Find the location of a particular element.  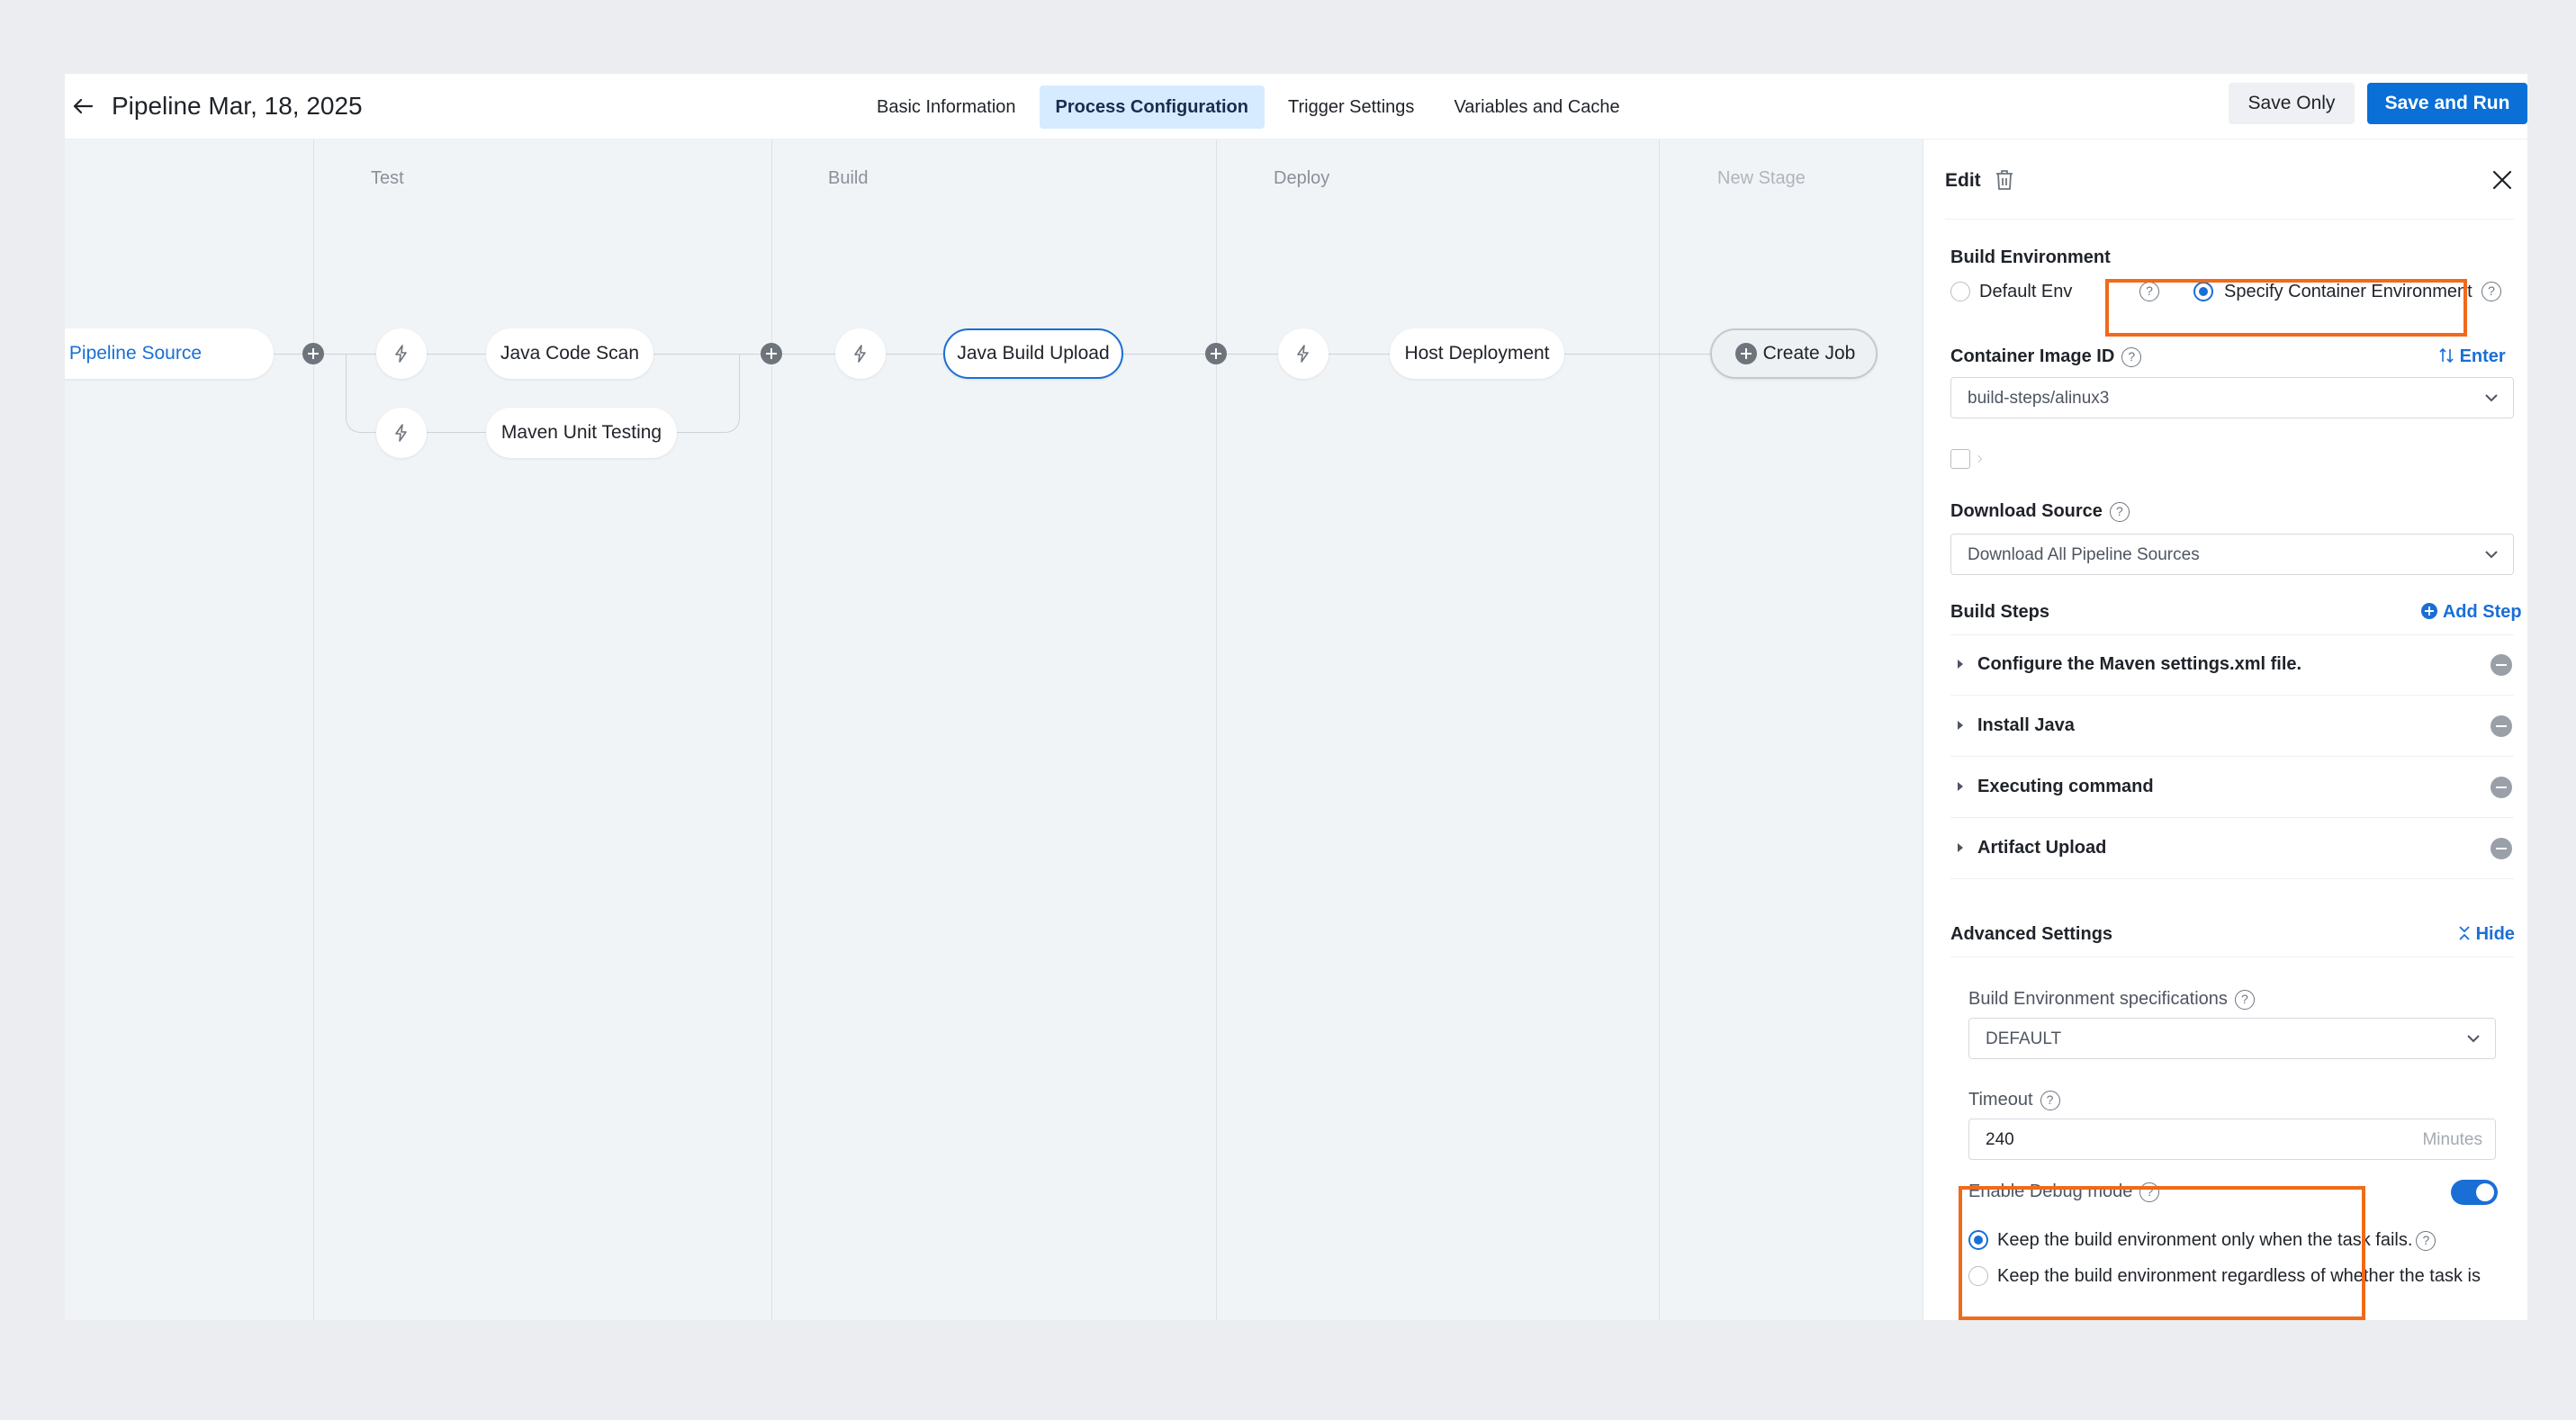

debug-mode-label: Enable Debug mode? is located at coordinates (2064, 1192).